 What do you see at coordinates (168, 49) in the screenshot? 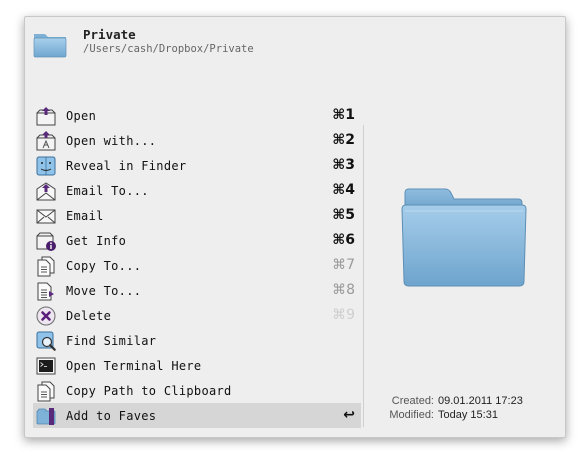
I see `file-path: /Users/cash/Dropbox/Private` at bounding box center [168, 49].